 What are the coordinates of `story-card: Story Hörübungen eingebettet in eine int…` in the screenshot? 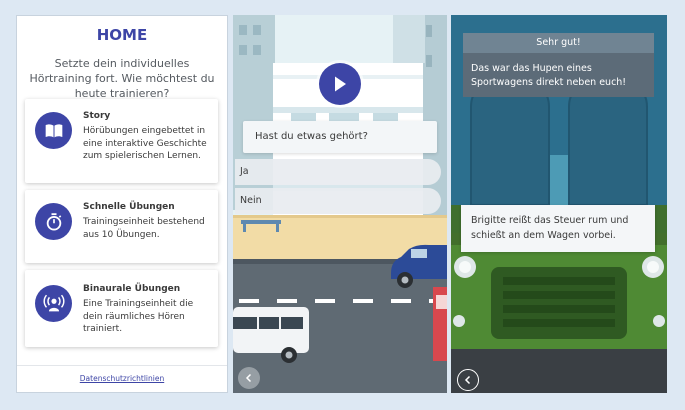 It's located at (121, 141).